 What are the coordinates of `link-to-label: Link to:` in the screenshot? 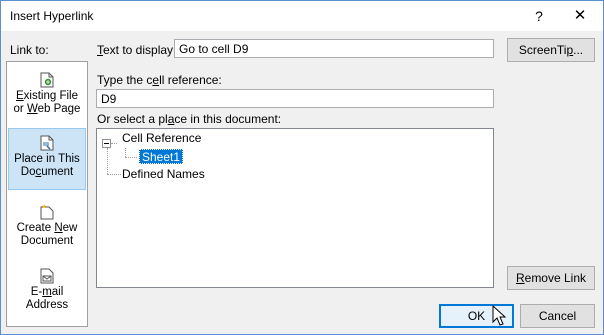 It's located at (29, 50).